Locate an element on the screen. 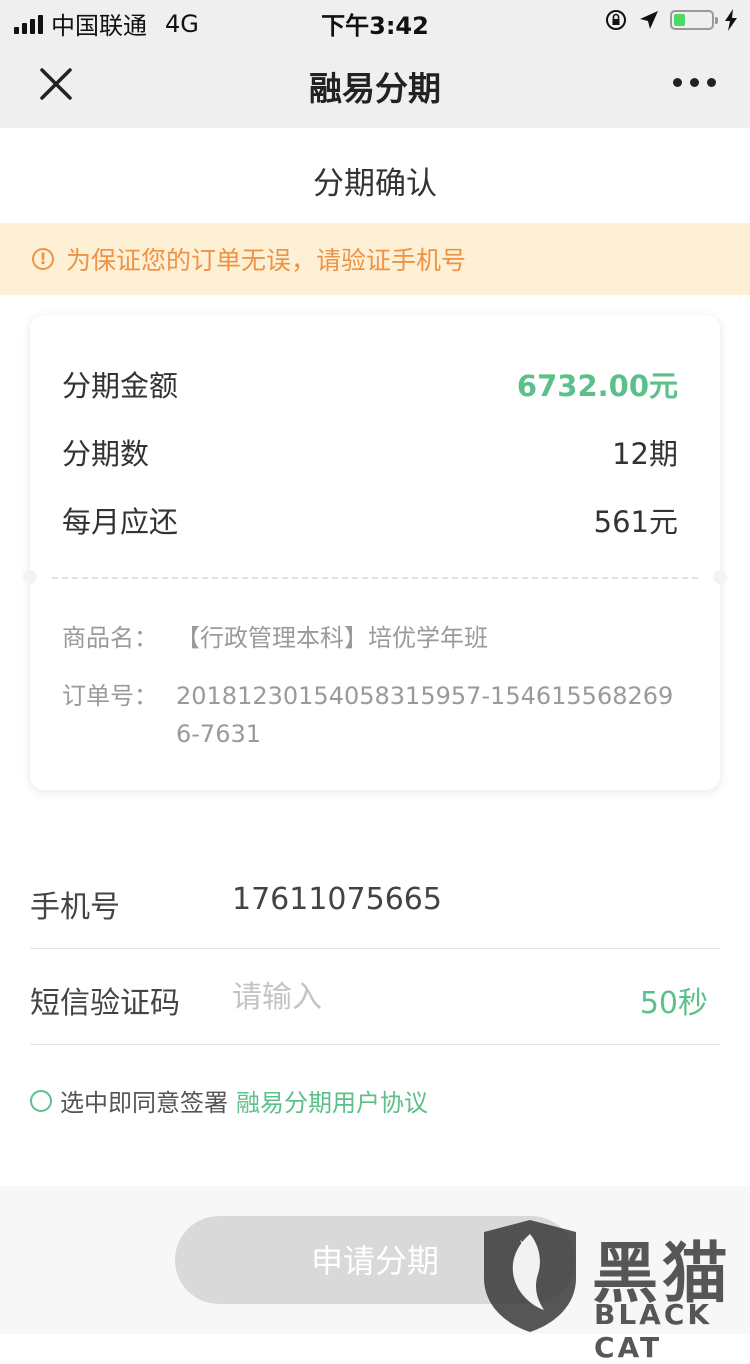  product-value: 【行政管理本科】培优学年班 is located at coordinates (332, 638).